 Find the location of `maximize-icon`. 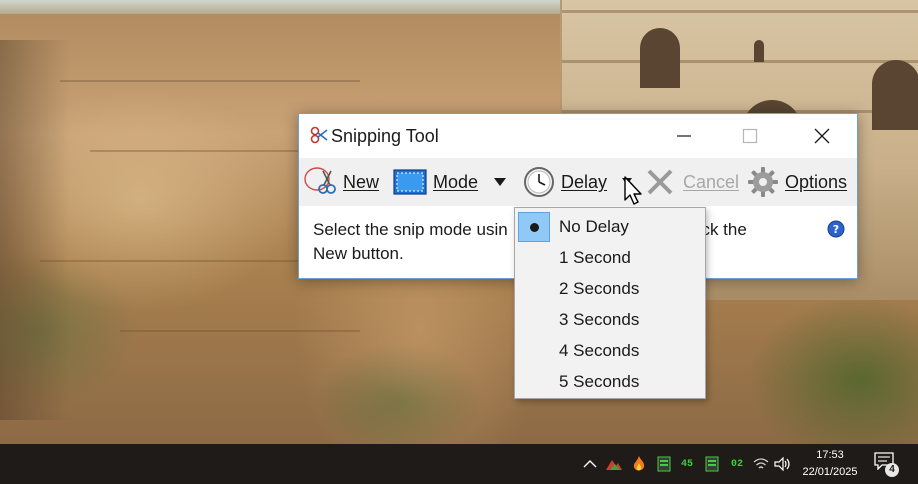

maximize-icon is located at coordinates (750, 136).